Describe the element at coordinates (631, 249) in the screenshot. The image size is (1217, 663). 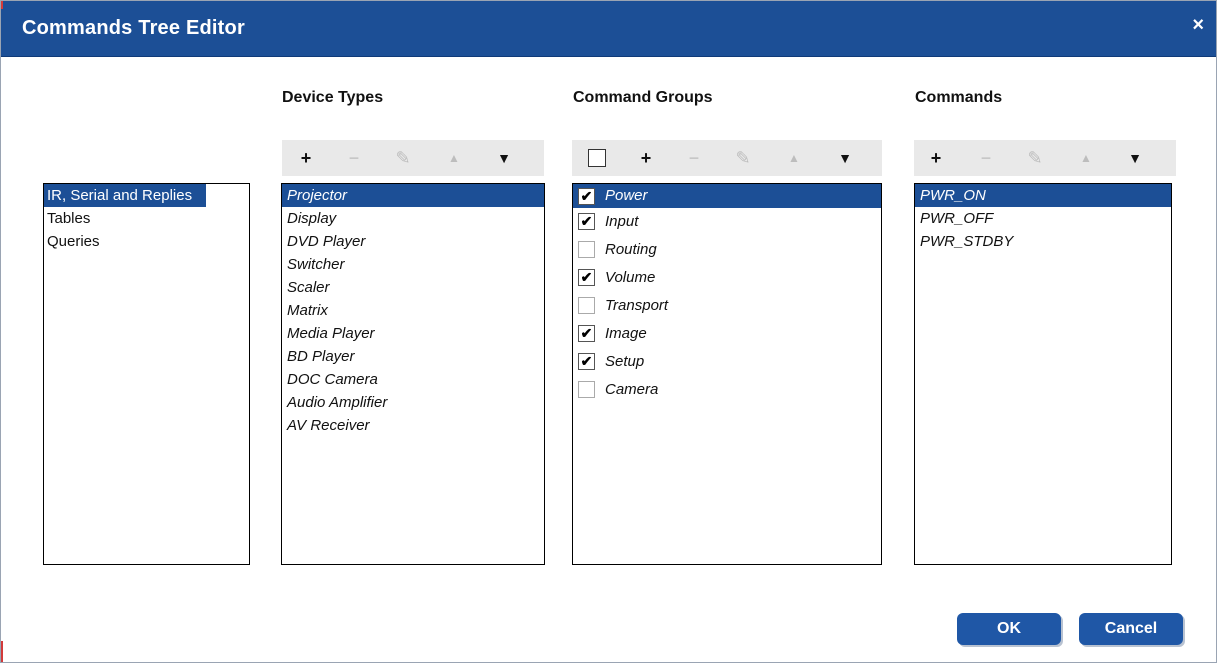
I see `command-group-label: Routing` at that location.